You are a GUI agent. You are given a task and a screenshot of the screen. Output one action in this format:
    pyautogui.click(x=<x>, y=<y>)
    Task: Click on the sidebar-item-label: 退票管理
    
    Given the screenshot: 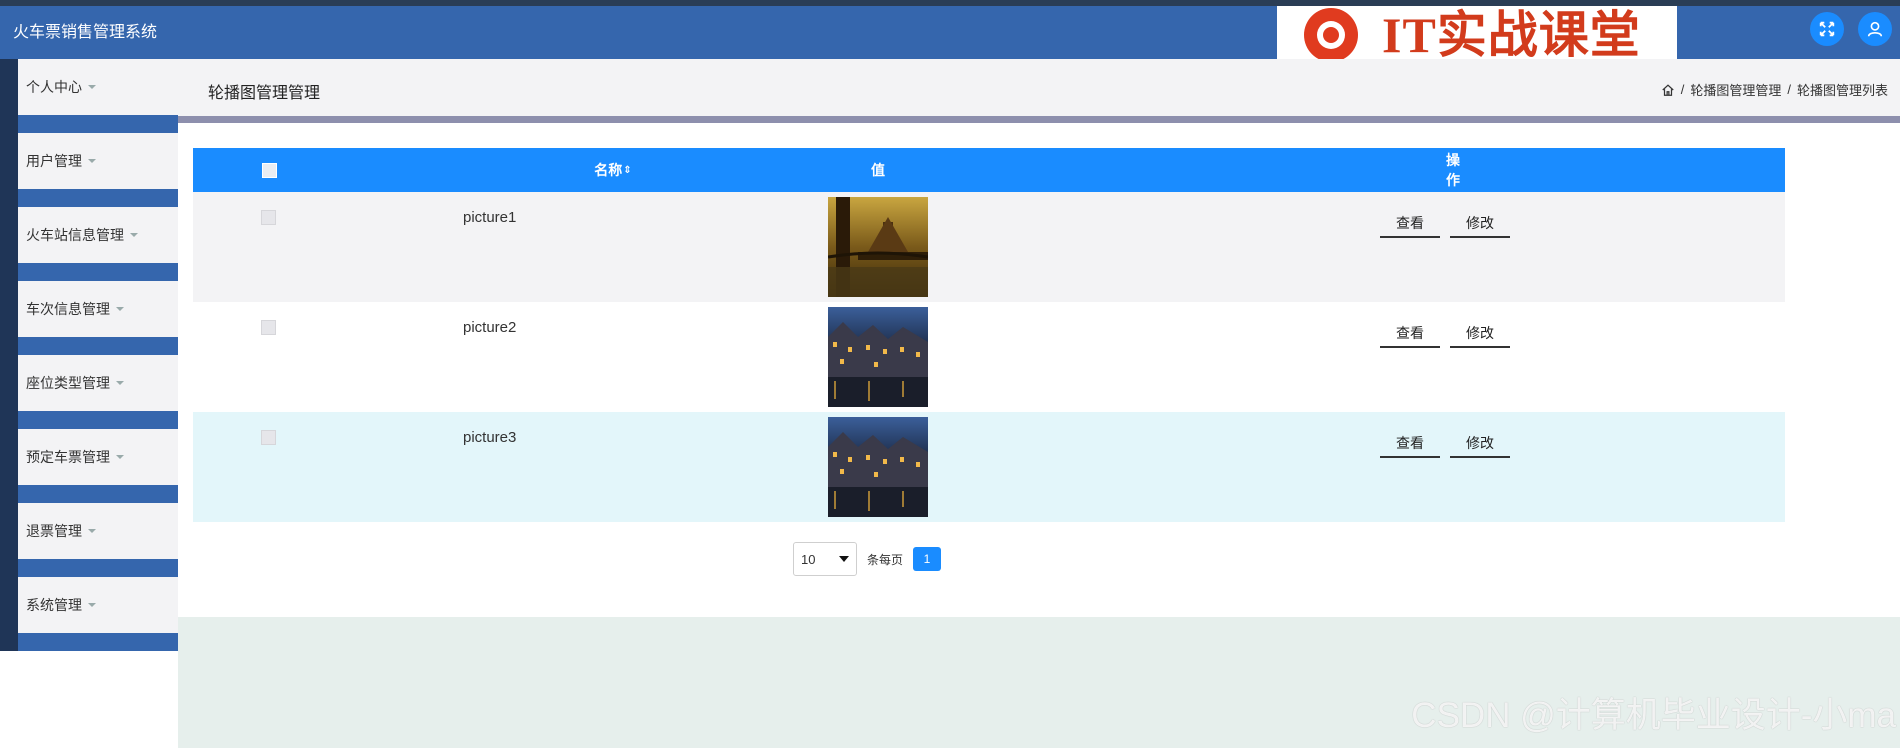 What is the action you would take?
    pyautogui.click(x=54, y=531)
    